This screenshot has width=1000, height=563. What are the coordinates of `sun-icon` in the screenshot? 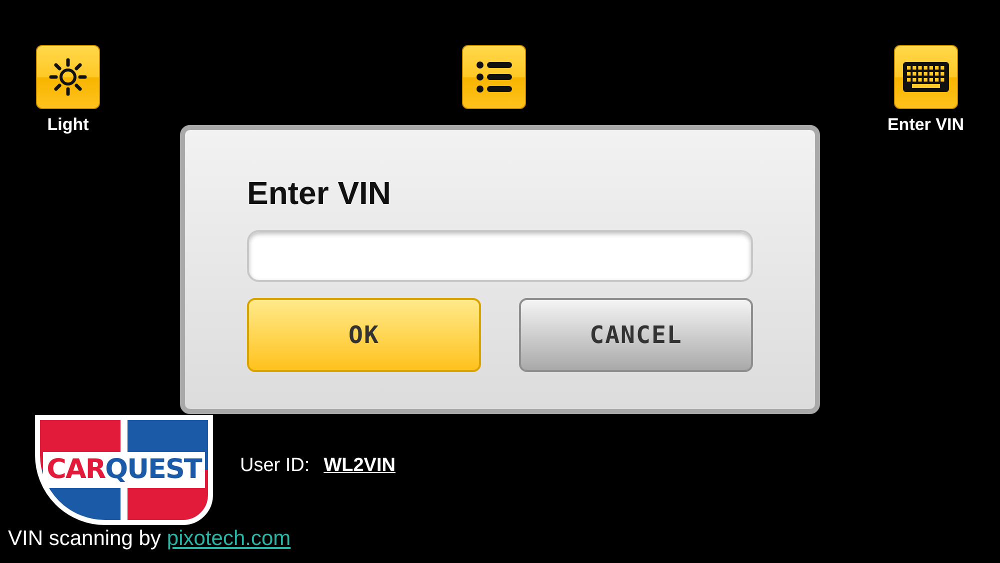 It's located at (68, 77).